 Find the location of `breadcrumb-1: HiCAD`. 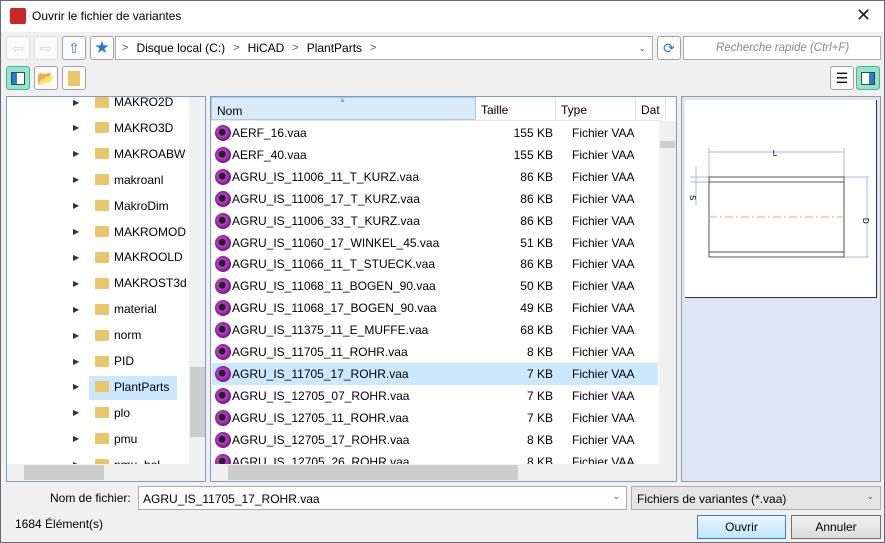

breadcrumb-1: HiCAD is located at coordinates (266, 48).